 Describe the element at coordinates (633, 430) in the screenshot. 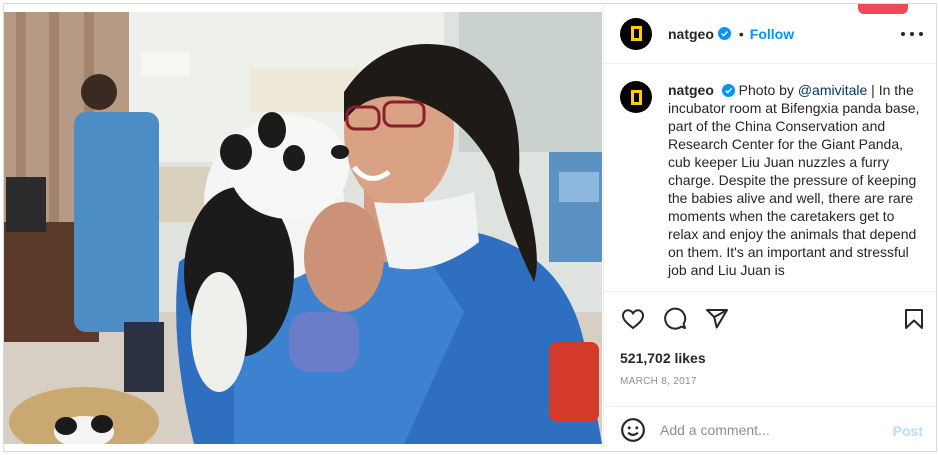

I see `emoji-icon` at that location.